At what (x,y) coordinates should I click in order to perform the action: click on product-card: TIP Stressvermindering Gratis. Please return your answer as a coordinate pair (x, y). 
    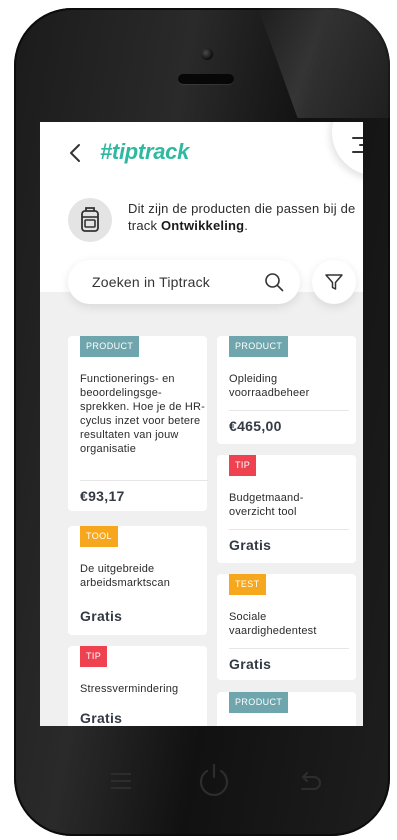
    Looking at the image, I should click on (137, 686).